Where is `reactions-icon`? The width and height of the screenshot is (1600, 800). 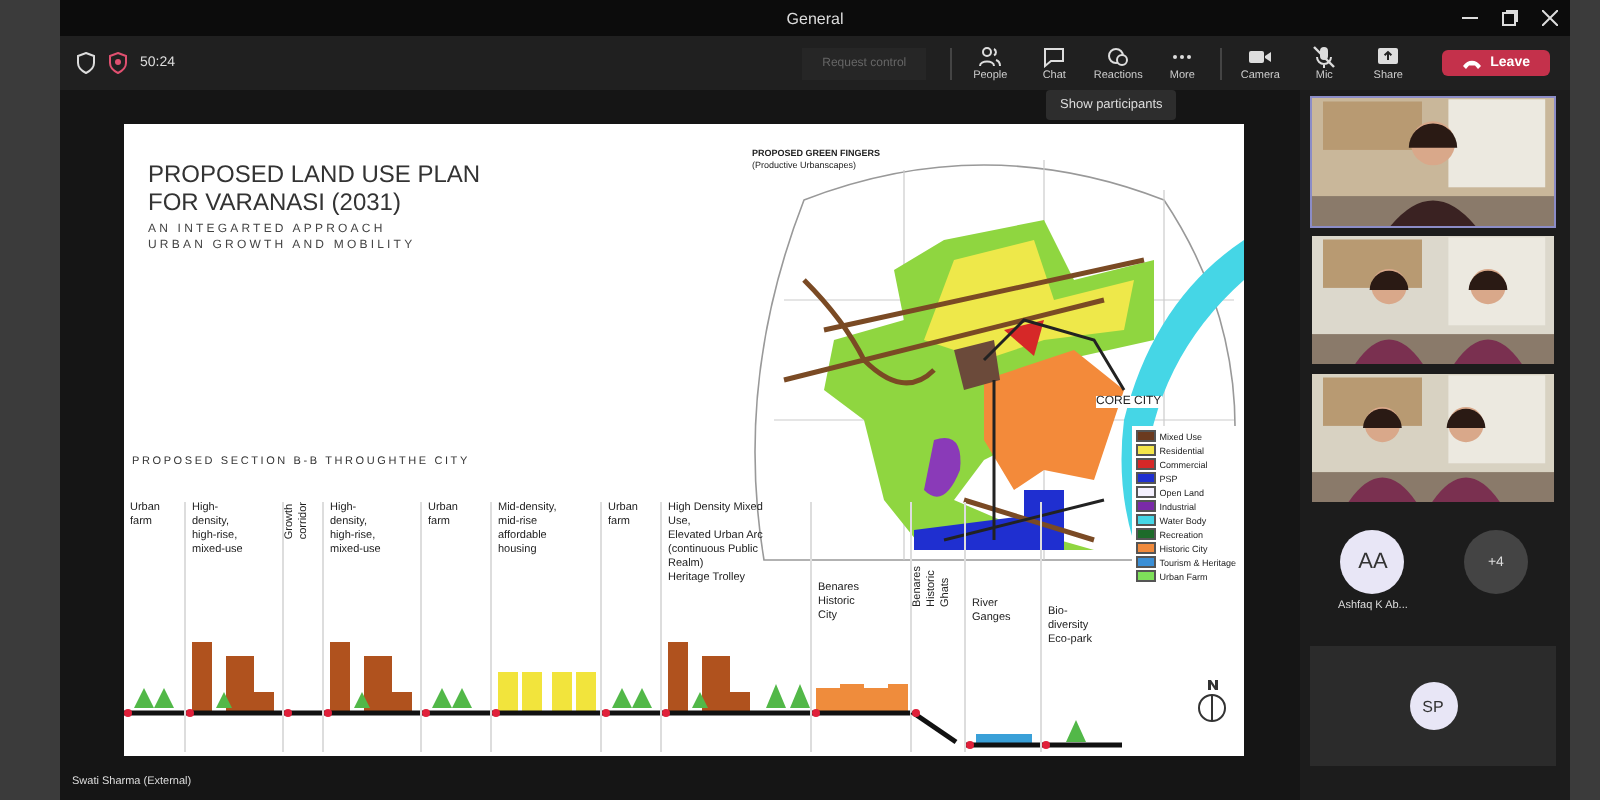 reactions-icon is located at coordinates (1118, 56).